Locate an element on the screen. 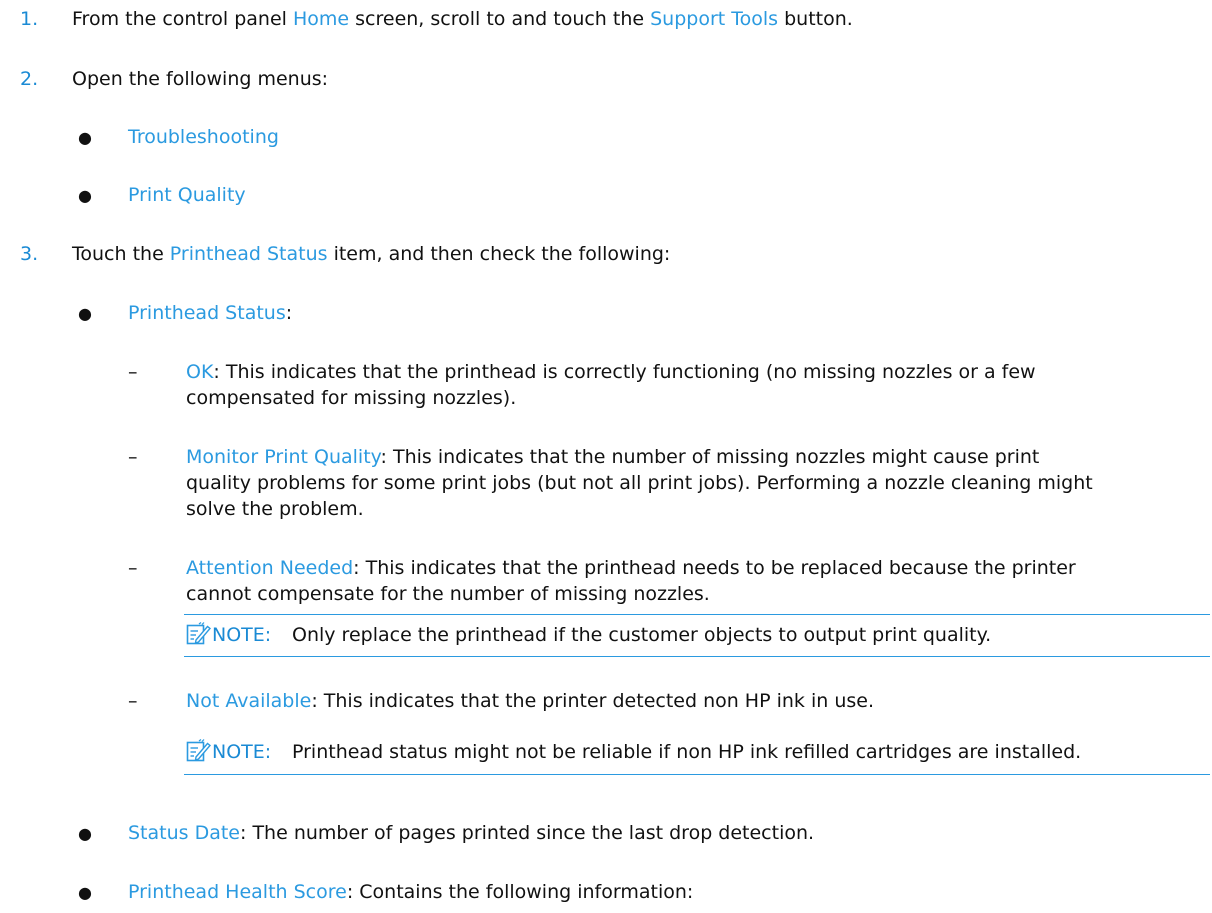  step-2-text: Open the following menus: is located at coordinates (200, 79).